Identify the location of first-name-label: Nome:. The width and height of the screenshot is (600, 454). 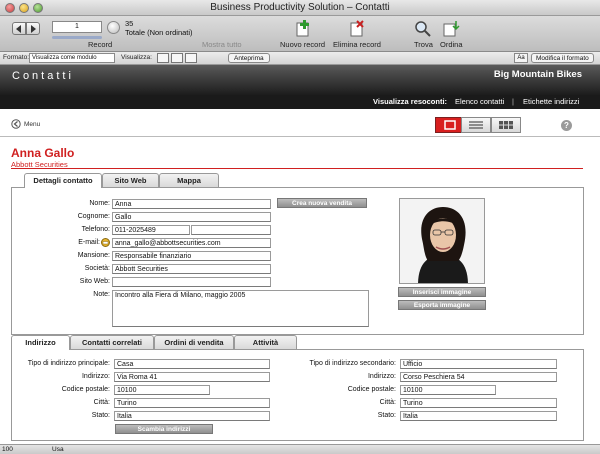
(99, 203).